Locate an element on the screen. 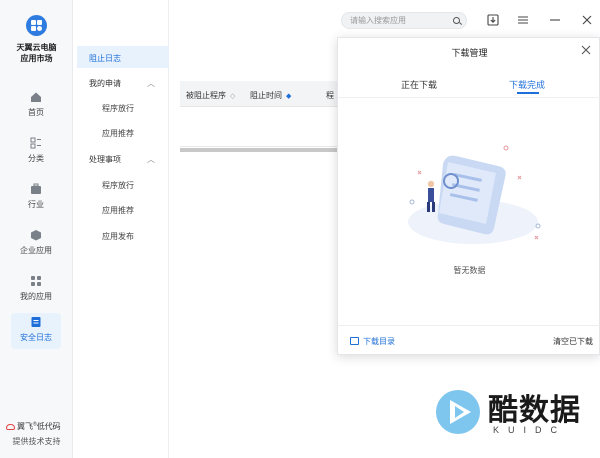 The height and width of the screenshot is (458, 600). watermark: 酷数据 KUIDC is located at coordinates (513, 413).